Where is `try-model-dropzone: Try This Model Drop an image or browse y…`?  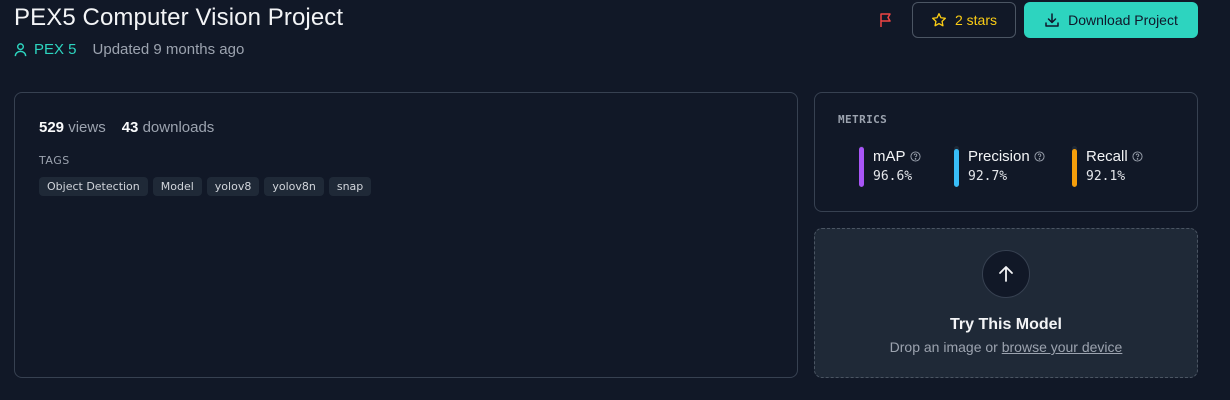
try-model-dropzone: Try This Model Drop an image or browse y… is located at coordinates (1006, 303).